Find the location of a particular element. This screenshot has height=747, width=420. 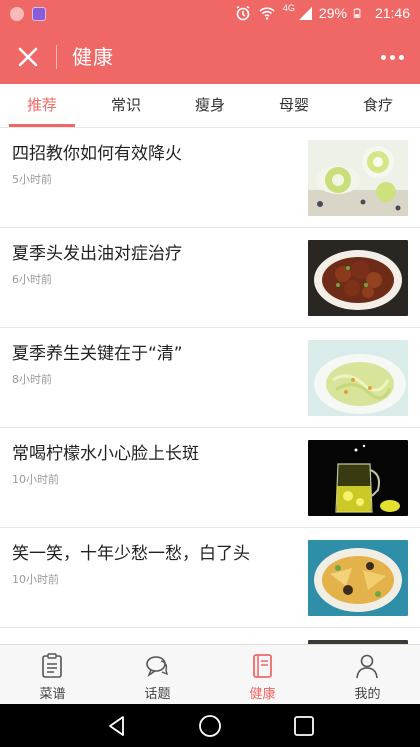

health-book-icon is located at coordinates (262, 666).